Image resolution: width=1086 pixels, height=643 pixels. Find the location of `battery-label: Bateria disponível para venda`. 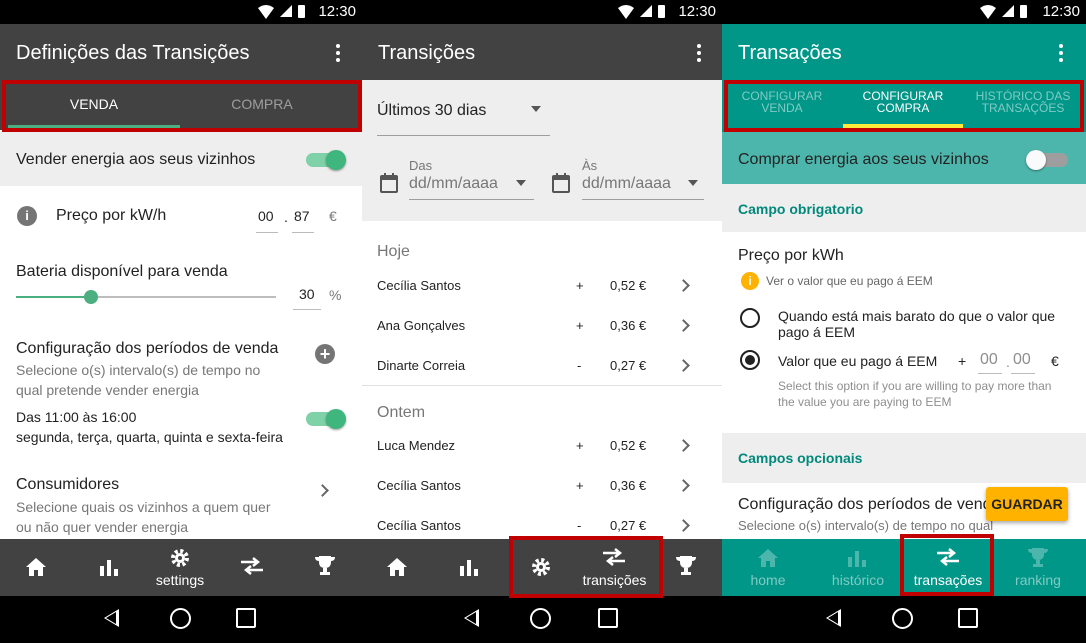

battery-label: Bateria disponível para venda is located at coordinates (122, 271).